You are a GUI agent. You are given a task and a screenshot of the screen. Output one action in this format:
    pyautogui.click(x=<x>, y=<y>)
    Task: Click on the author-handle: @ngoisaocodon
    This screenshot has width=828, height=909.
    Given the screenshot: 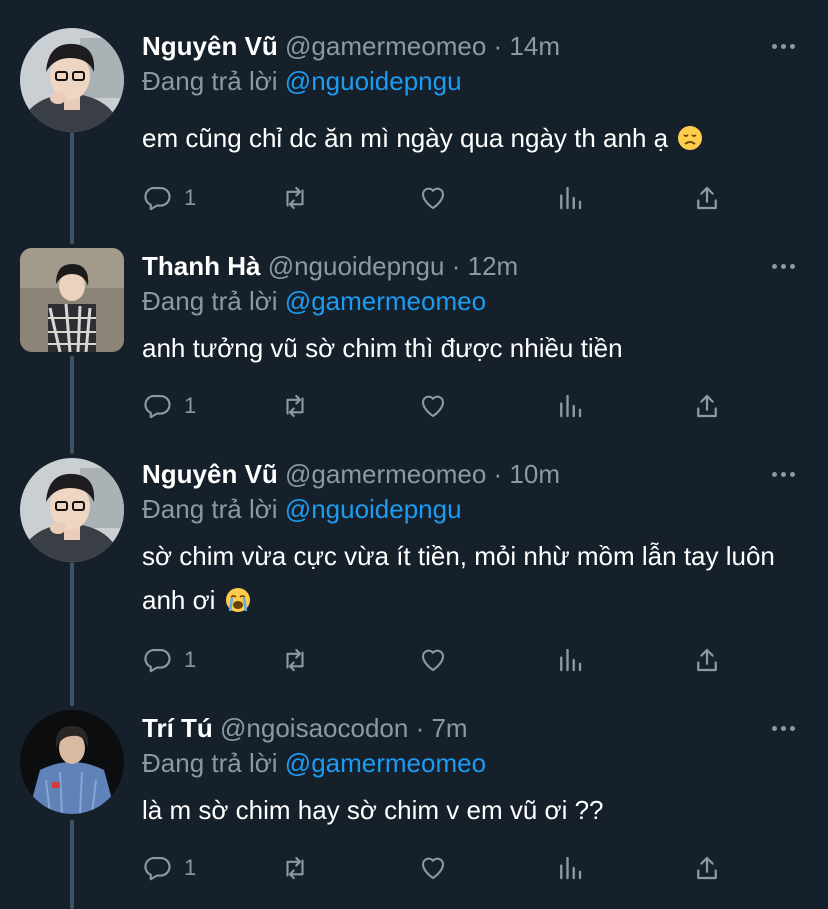 What is the action you would take?
    pyautogui.click(x=314, y=728)
    